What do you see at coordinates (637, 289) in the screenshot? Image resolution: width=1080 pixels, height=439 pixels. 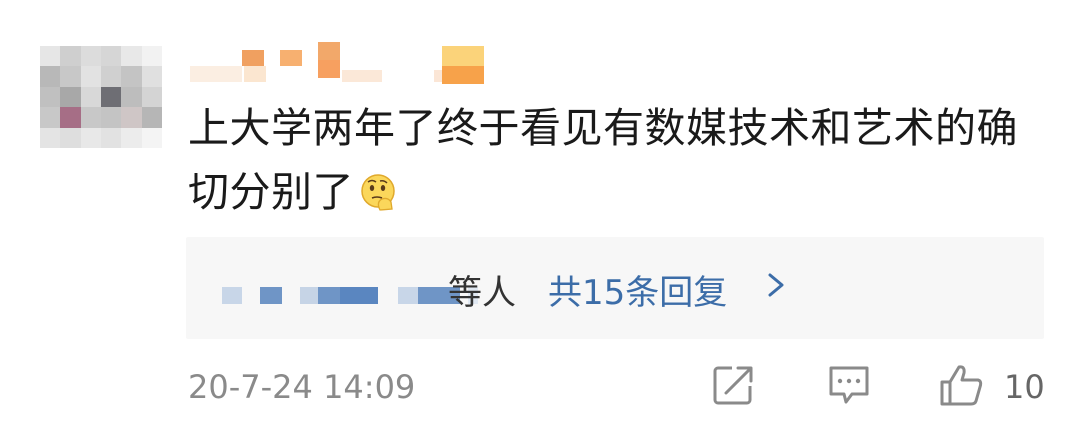 I see `reply-count-link: 共15条回复` at bounding box center [637, 289].